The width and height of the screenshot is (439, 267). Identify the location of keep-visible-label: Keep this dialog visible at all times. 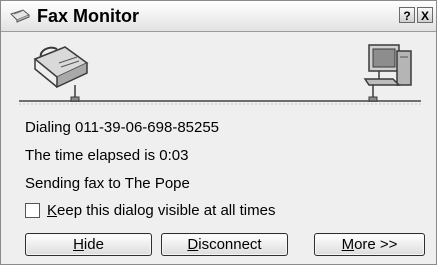
(161, 210).